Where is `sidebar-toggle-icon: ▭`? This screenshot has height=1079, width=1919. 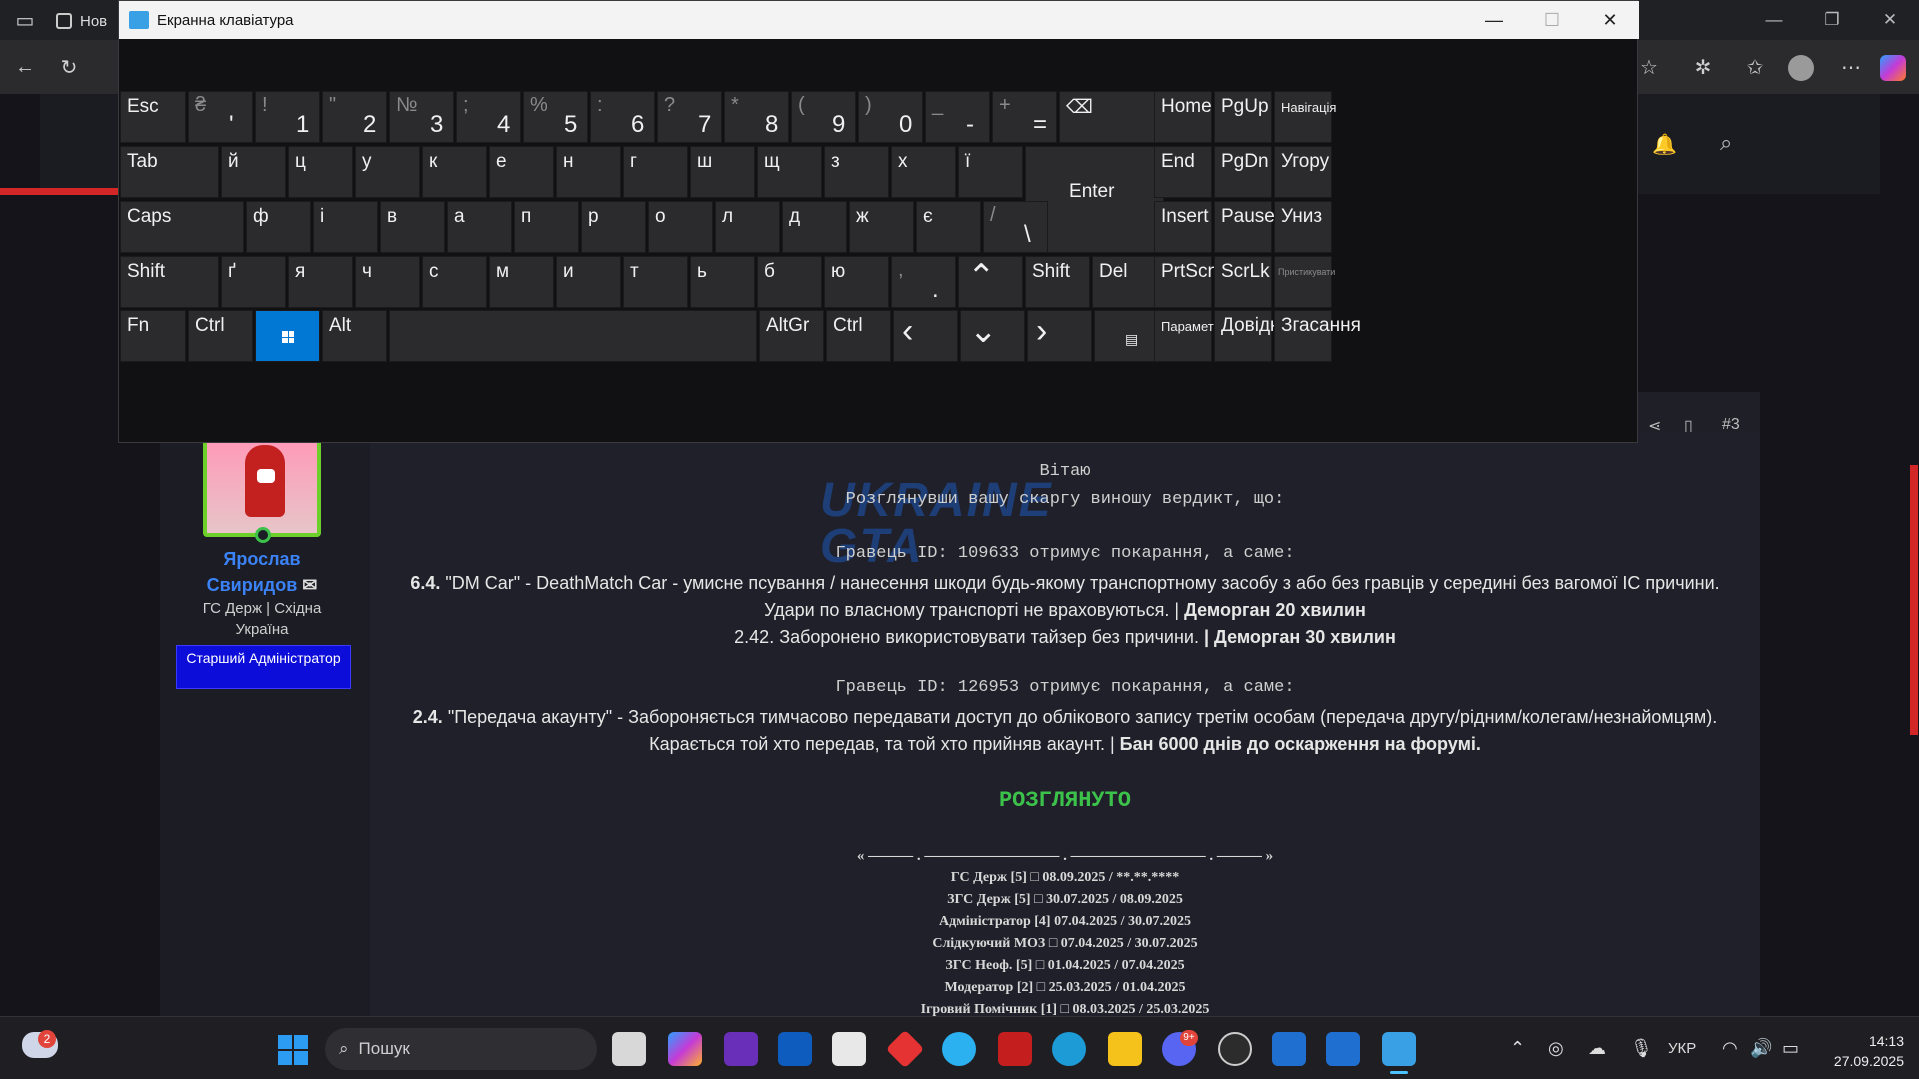
sidebar-toggle-icon: ▭ is located at coordinates (25, 20).